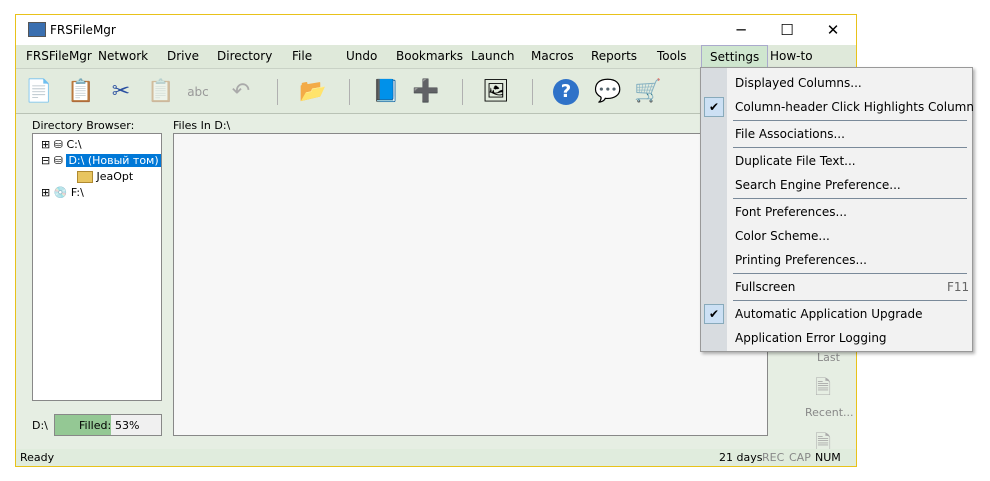 The height and width of the screenshot is (481, 990). I want to click on menu-drive: Drive, so click(183, 56).